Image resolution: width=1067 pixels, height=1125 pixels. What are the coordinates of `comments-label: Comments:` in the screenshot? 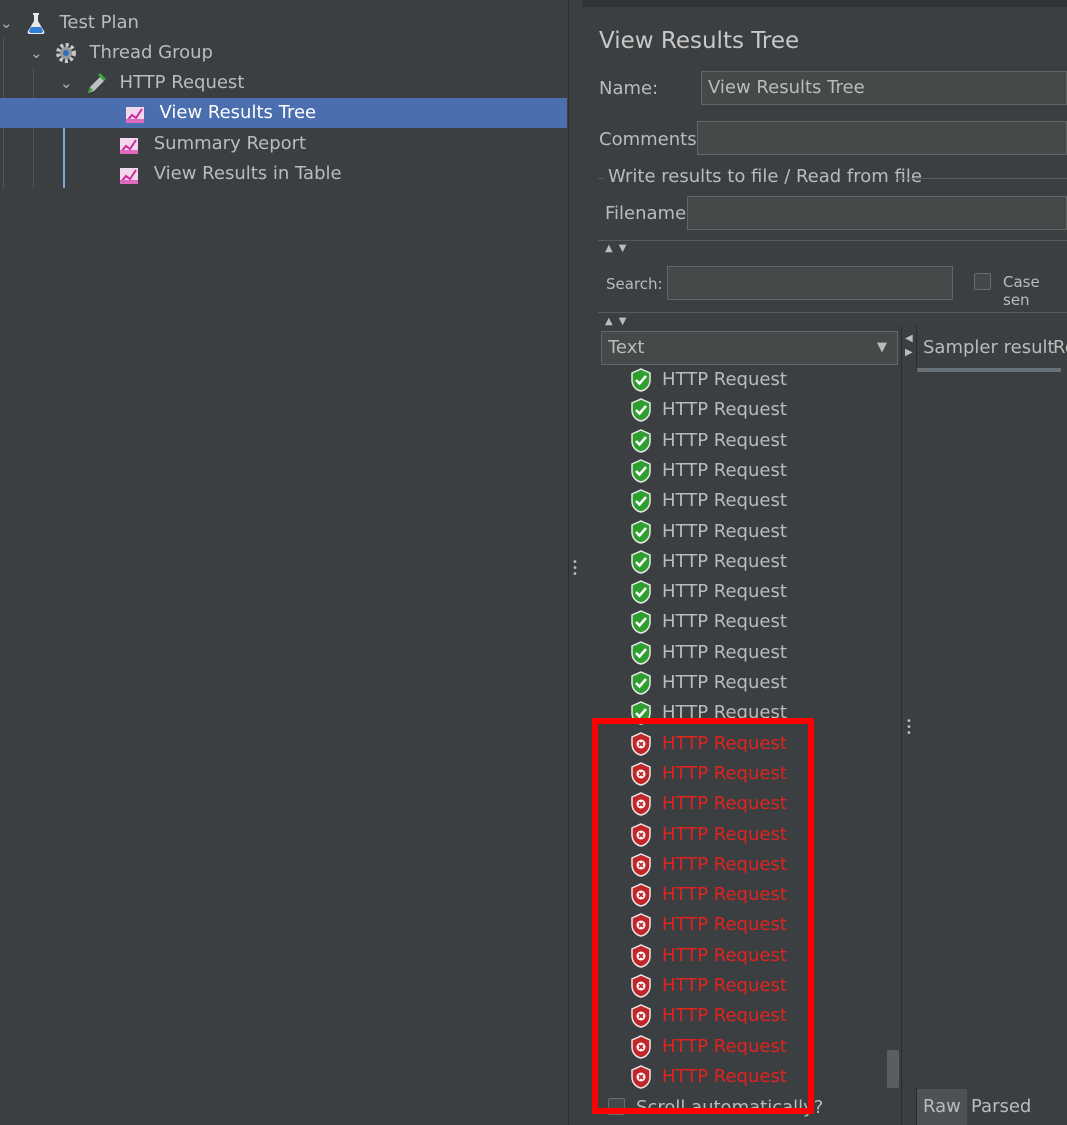 It's located at (651, 139).